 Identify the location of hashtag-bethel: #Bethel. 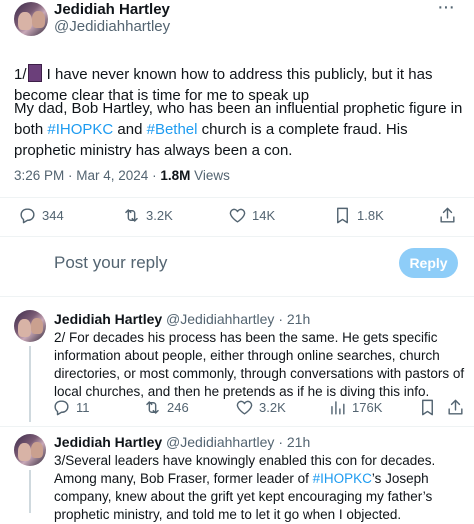
(172, 129).